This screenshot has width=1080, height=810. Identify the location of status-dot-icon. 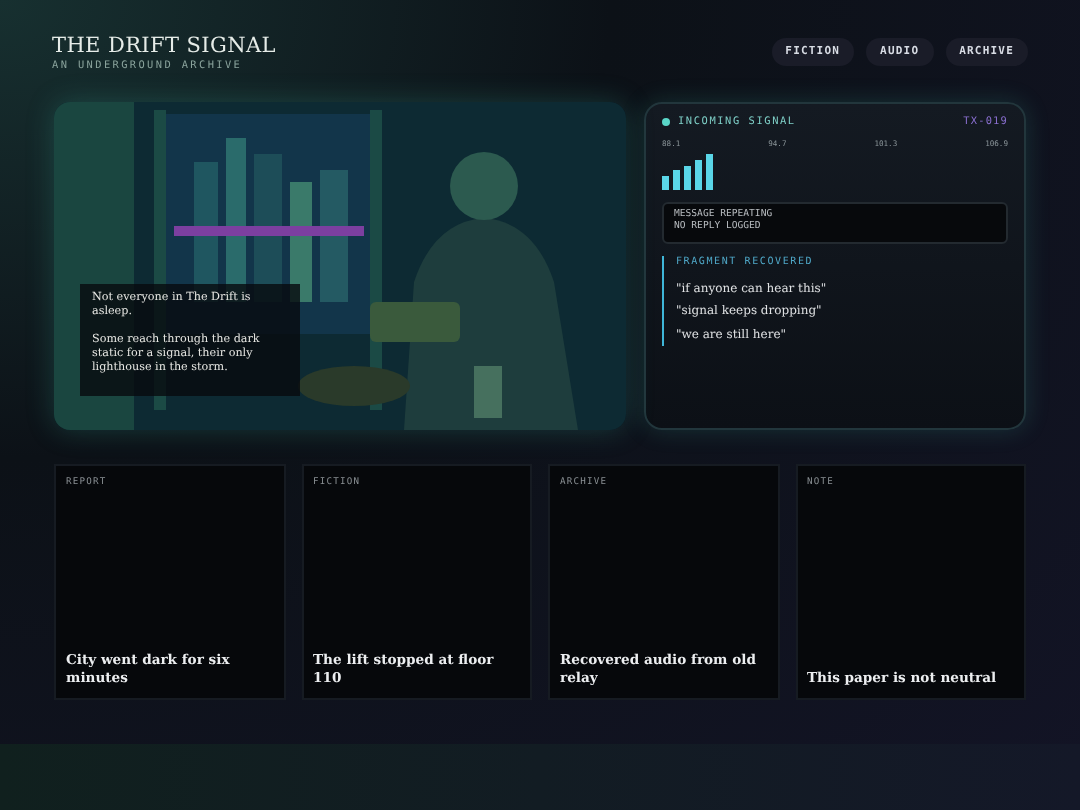
(666, 122).